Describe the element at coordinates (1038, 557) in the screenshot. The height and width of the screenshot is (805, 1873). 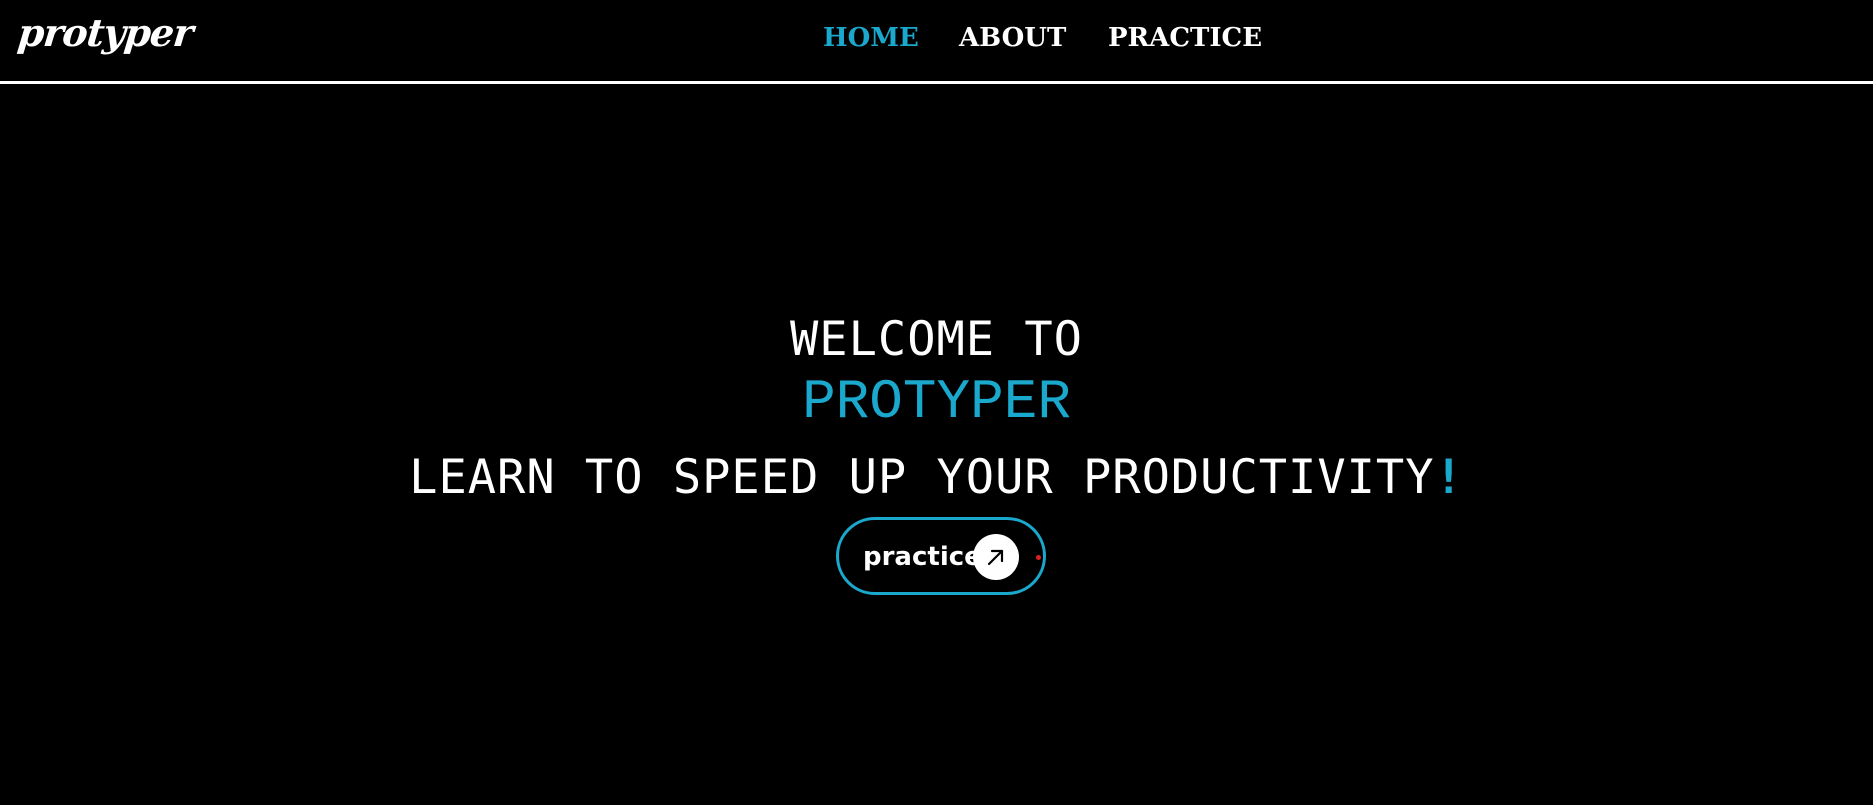
I see `status-dot` at that location.